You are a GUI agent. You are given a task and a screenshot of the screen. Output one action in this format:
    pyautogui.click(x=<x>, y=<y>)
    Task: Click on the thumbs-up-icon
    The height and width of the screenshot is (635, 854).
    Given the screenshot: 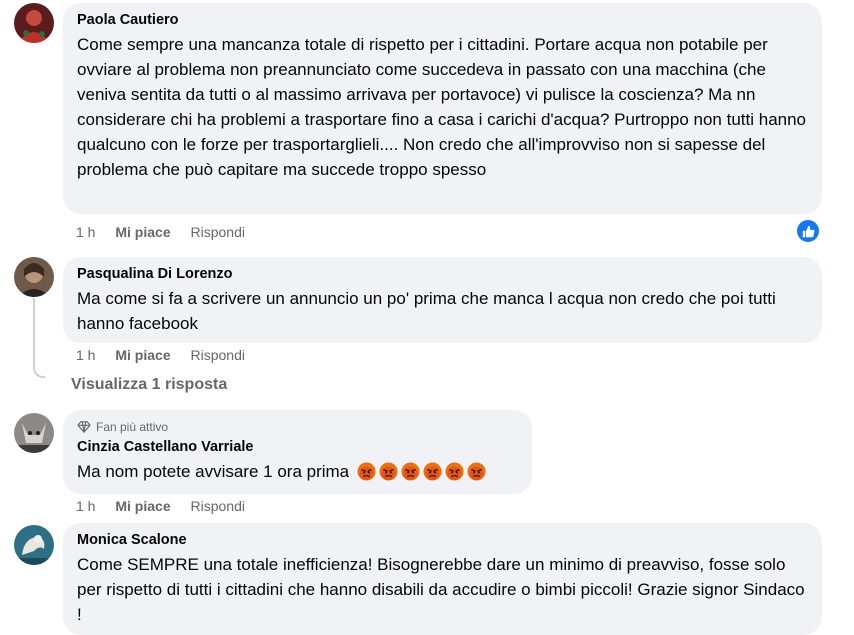 What is the action you would take?
    pyautogui.click(x=808, y=231)
    